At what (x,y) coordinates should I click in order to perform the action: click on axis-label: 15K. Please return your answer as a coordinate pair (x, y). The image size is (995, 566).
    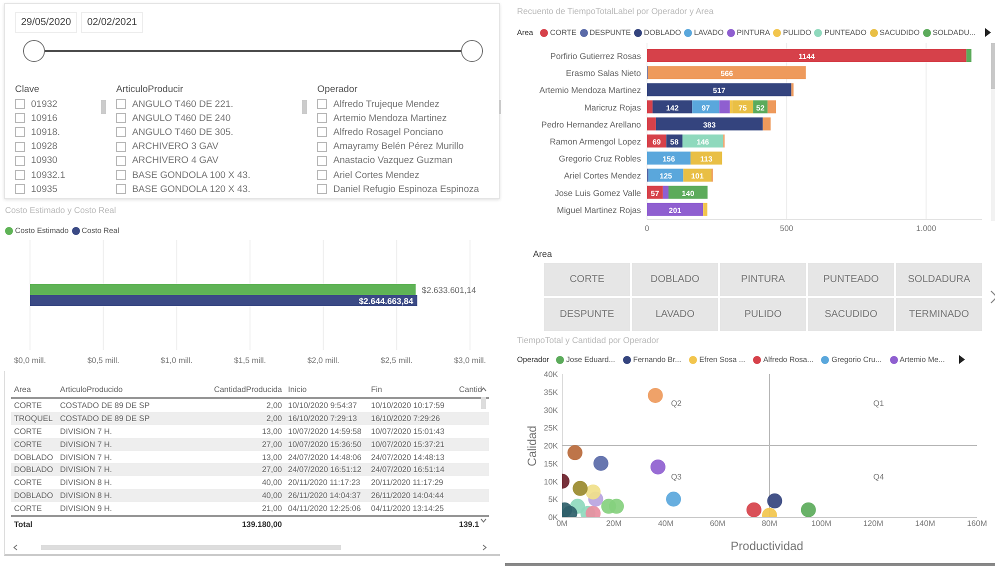
    Looking at the image, I should click on (551, 463).